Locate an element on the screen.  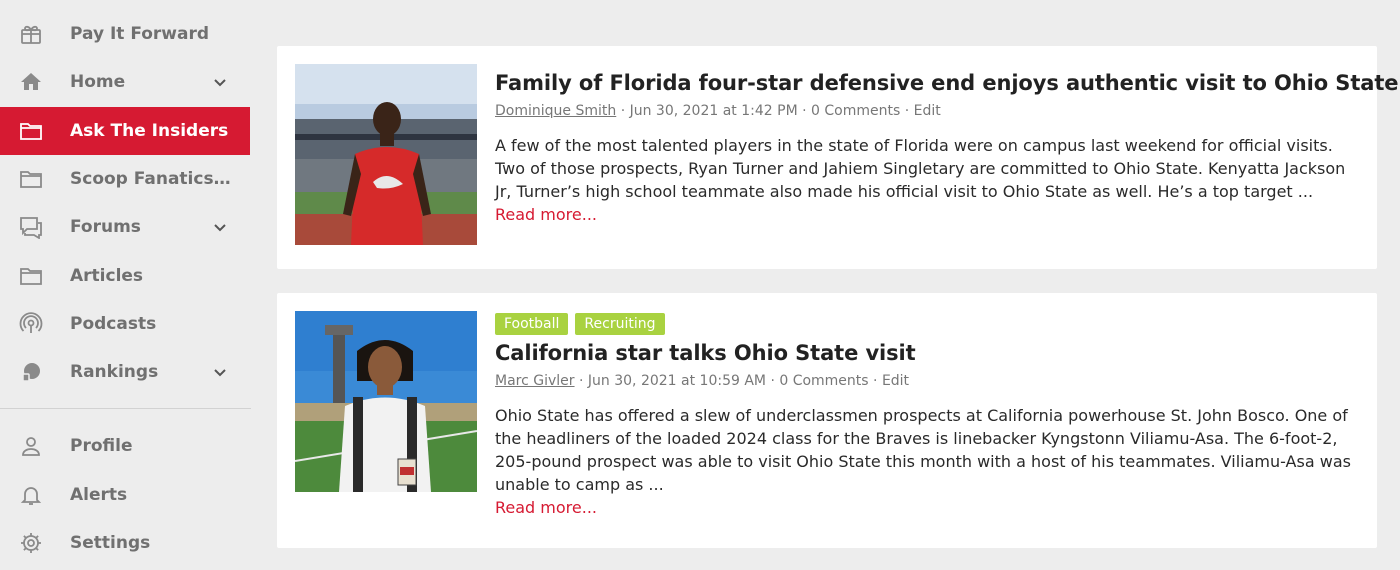
sidebar-item-label: Pay It Forward is located at coordinates (140, 34).